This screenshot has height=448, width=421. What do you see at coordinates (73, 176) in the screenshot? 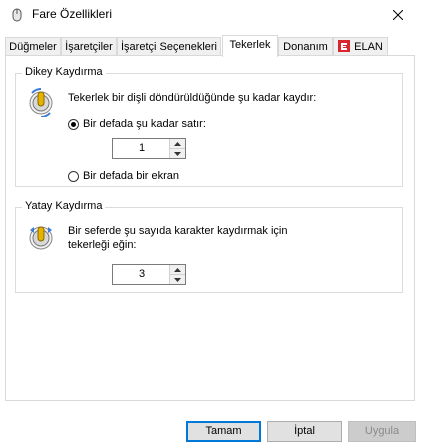
I see `one-screen-radio` at bounding box center [73, 176].